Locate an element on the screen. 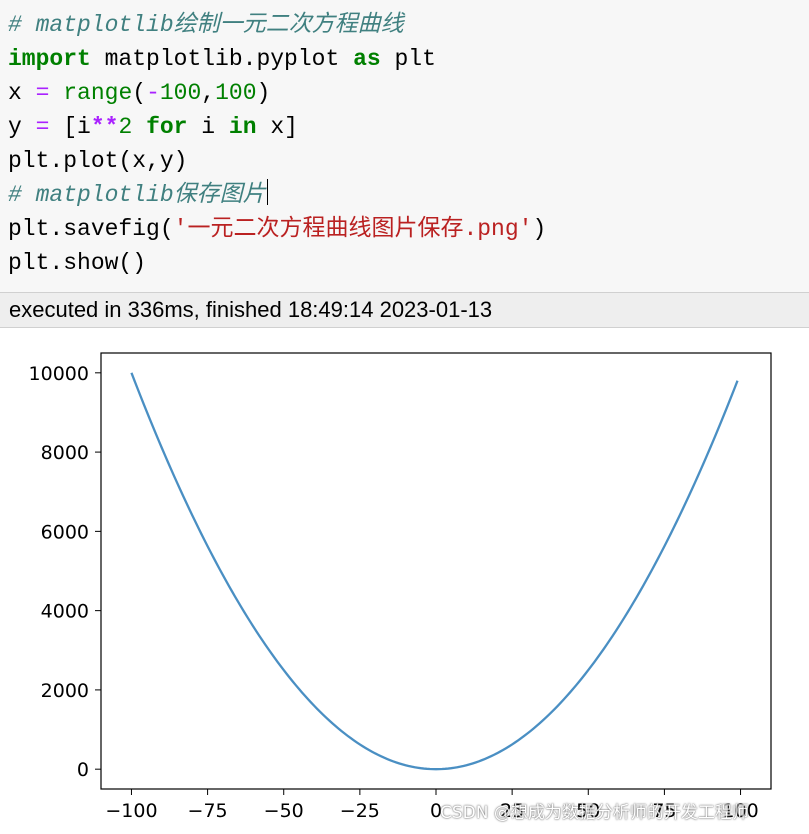 The height and width of the screenshot is (834, 809). code-line: # matplotlib绘制一元二次方程曲线 is located at coordinates (206, 25).